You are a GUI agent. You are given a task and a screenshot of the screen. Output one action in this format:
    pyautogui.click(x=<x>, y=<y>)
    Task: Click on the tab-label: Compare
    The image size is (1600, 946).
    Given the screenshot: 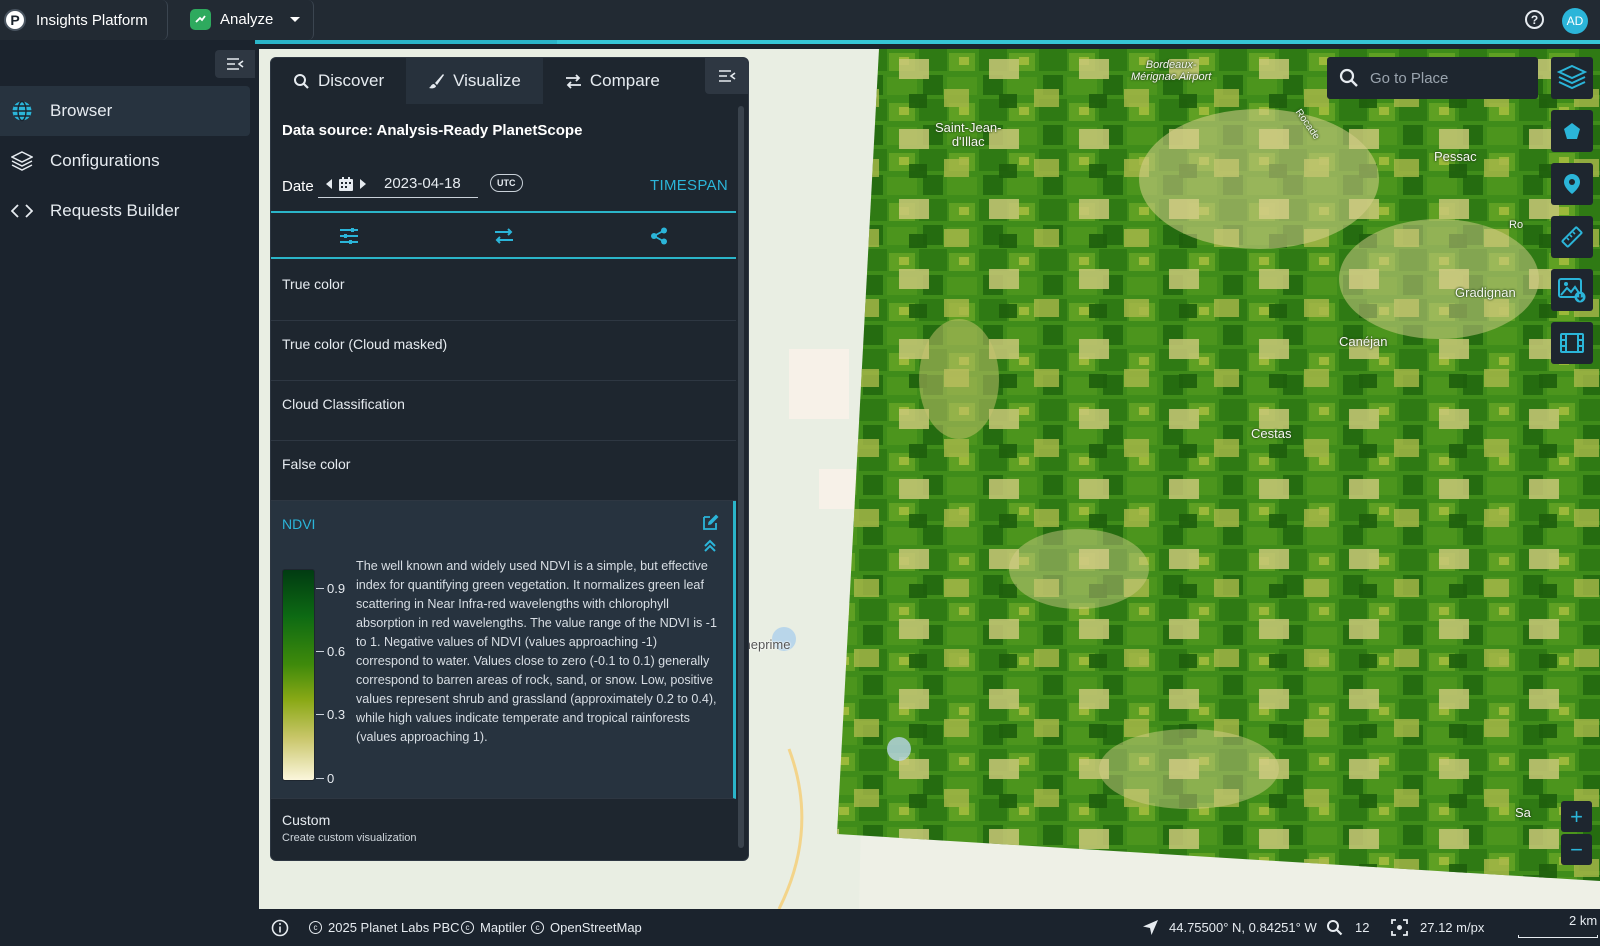 What is the action you would take?
    pyautogui.click(x=624, y=80)
    